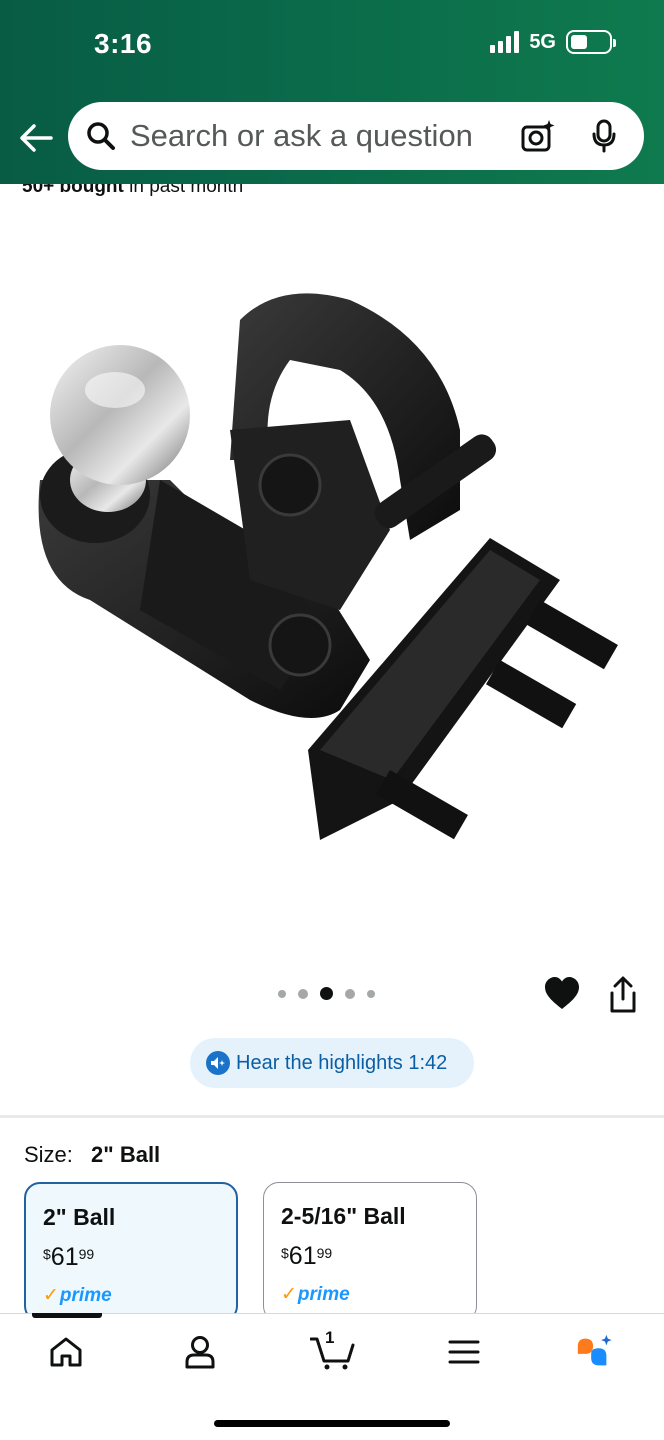 Image resolution: width=664 pixels, height=1440 pixels. I want to click on search-input: Search or ask a question, so click(356, 136).